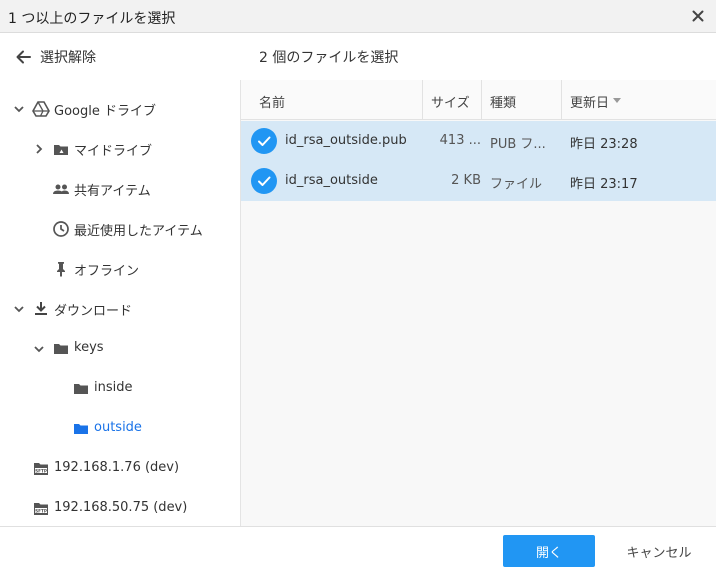  I want to click on column-header-label: 更新日, so click(590, 103).